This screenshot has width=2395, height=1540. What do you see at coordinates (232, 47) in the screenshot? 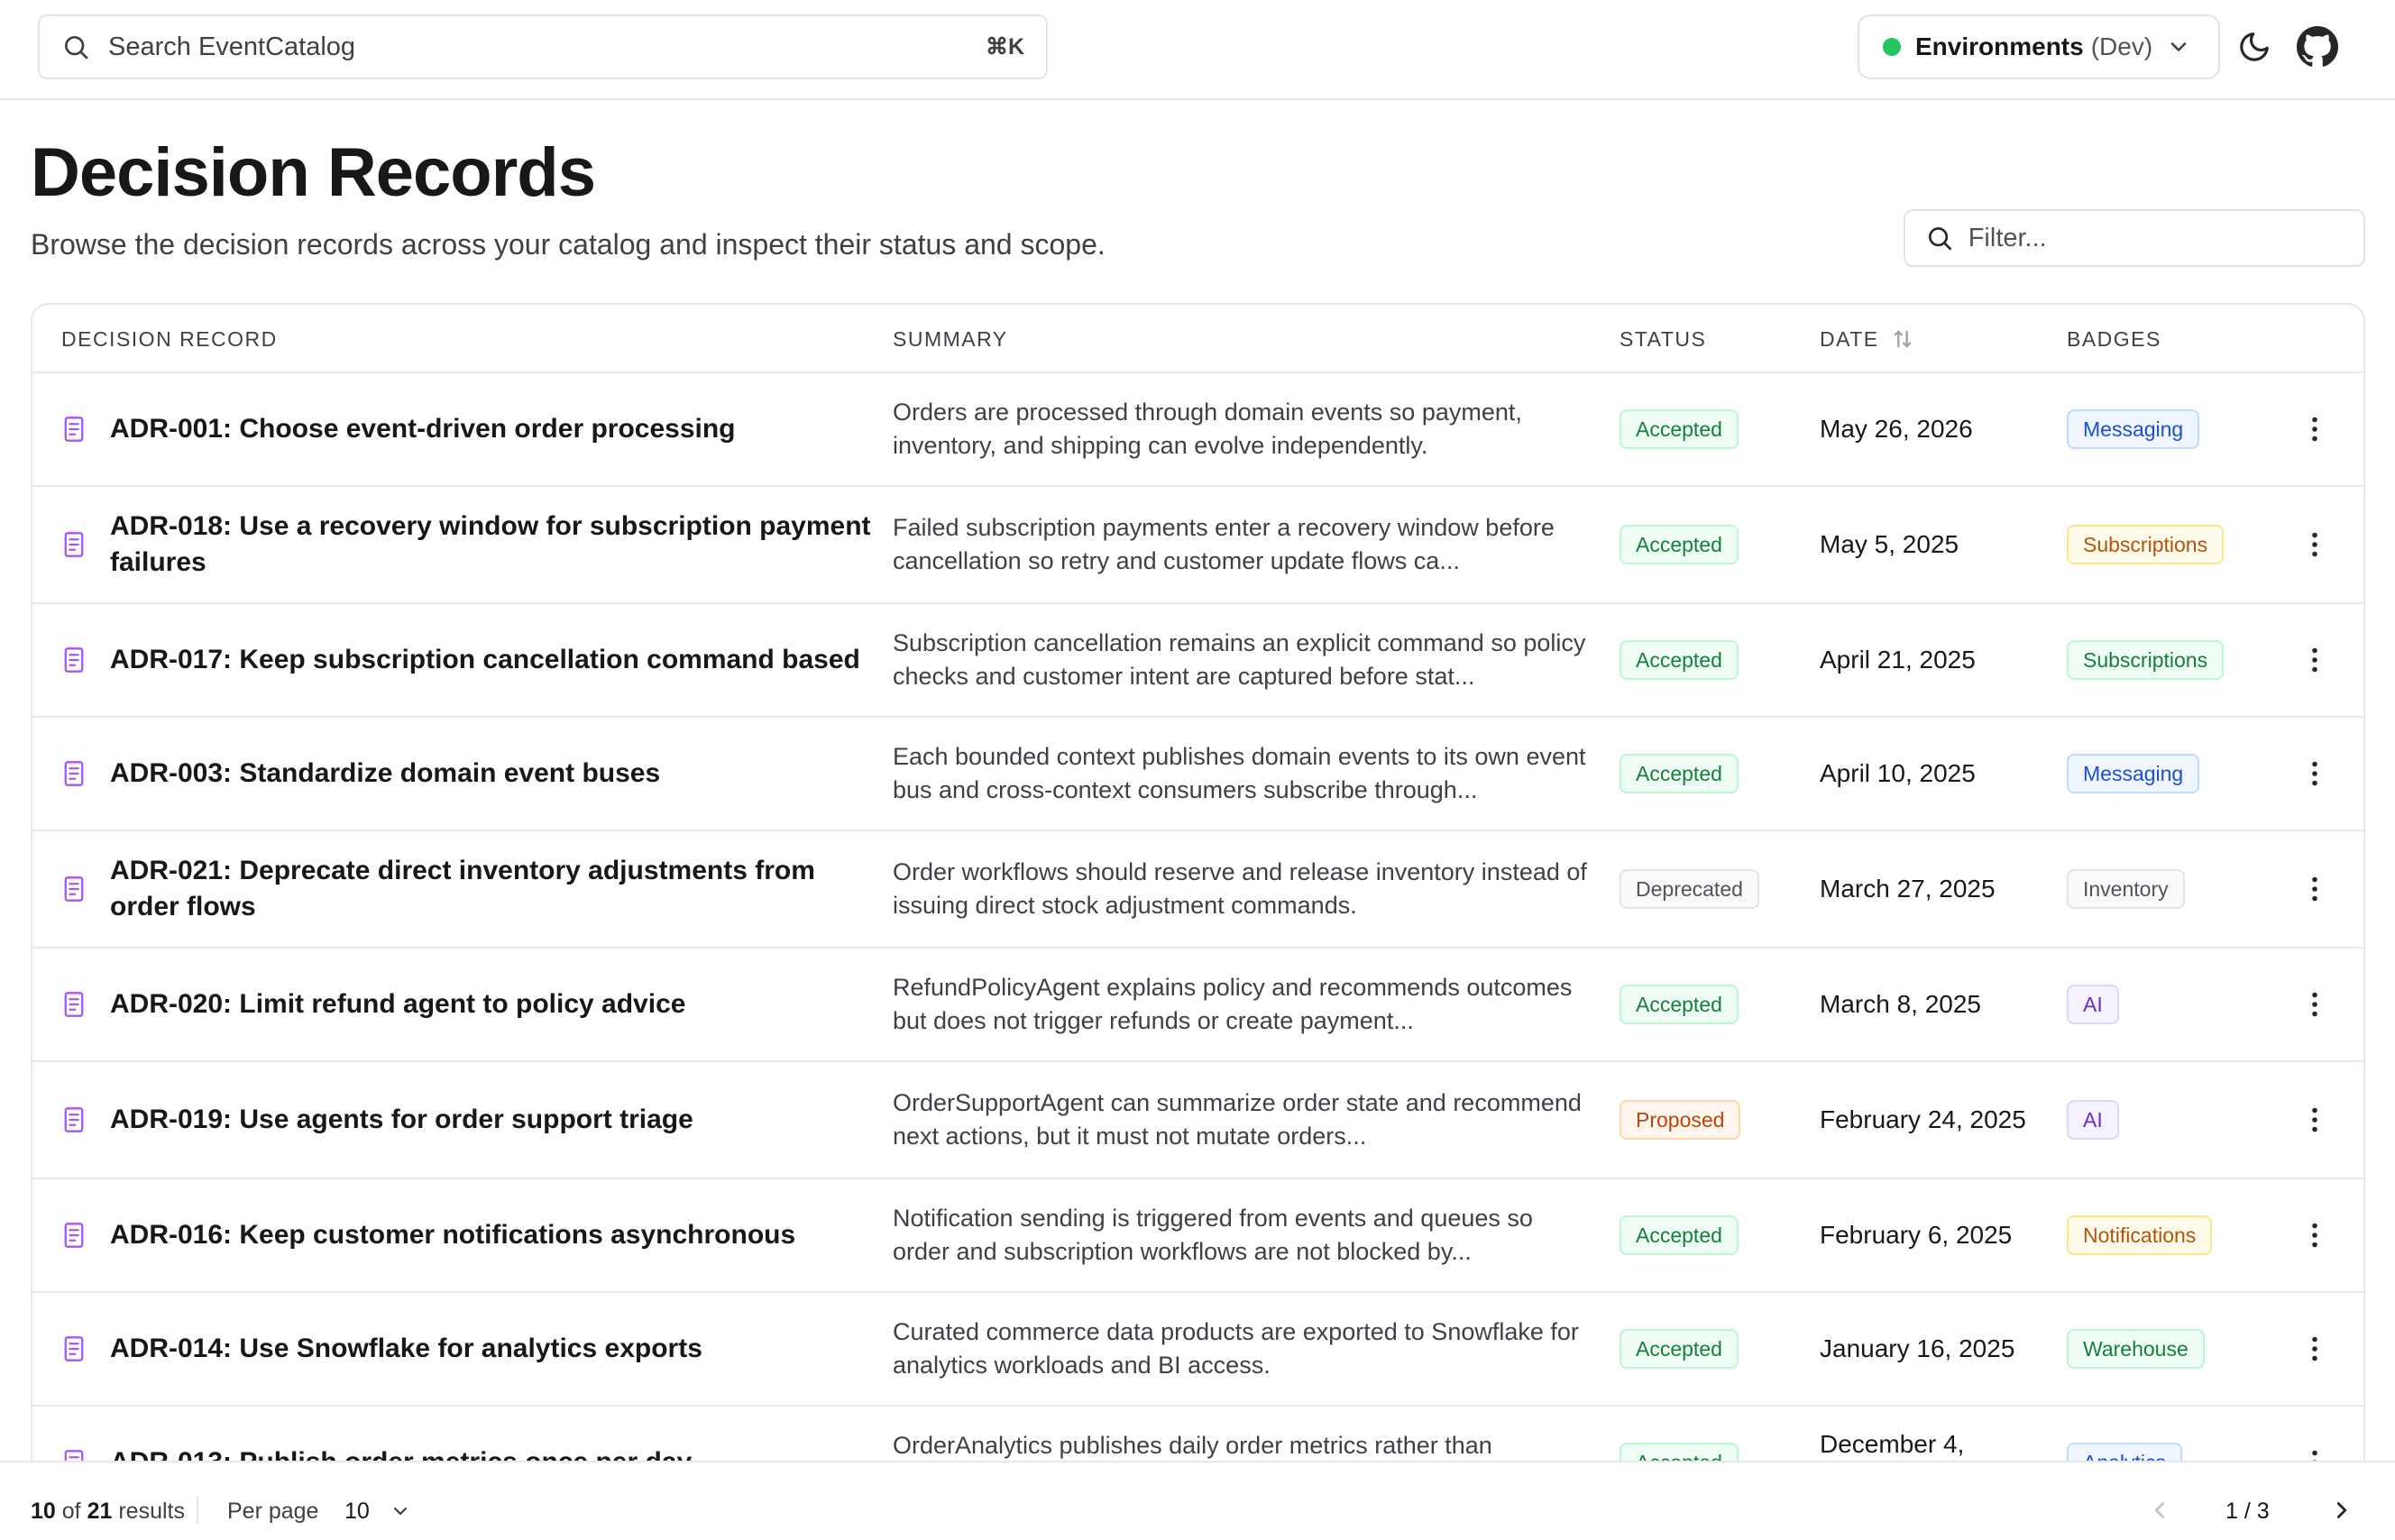
I see `search-placeholder: Search EventCatalog` at bounding box center [232, 47].